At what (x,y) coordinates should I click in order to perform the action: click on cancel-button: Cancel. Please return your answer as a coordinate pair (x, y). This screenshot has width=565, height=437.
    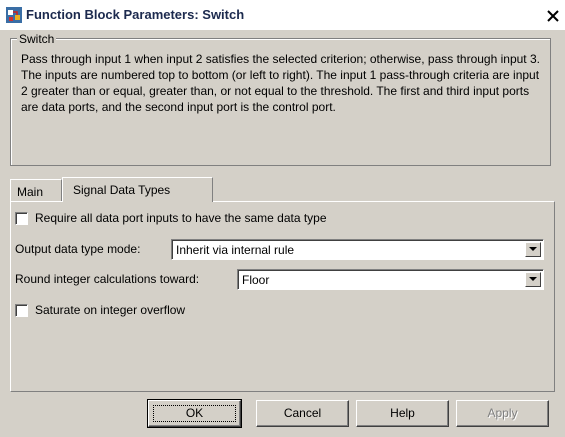
    Looking at the image, I should click on (302, 413).